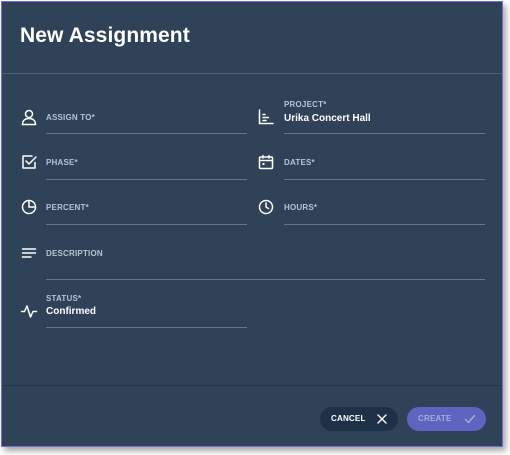 This screenshot has width=510, height=455. What do you see at coordinates (348, 418) in the screenshot?
I see `cancel-button-label: CANCEL` at bounding box center [348, 418].